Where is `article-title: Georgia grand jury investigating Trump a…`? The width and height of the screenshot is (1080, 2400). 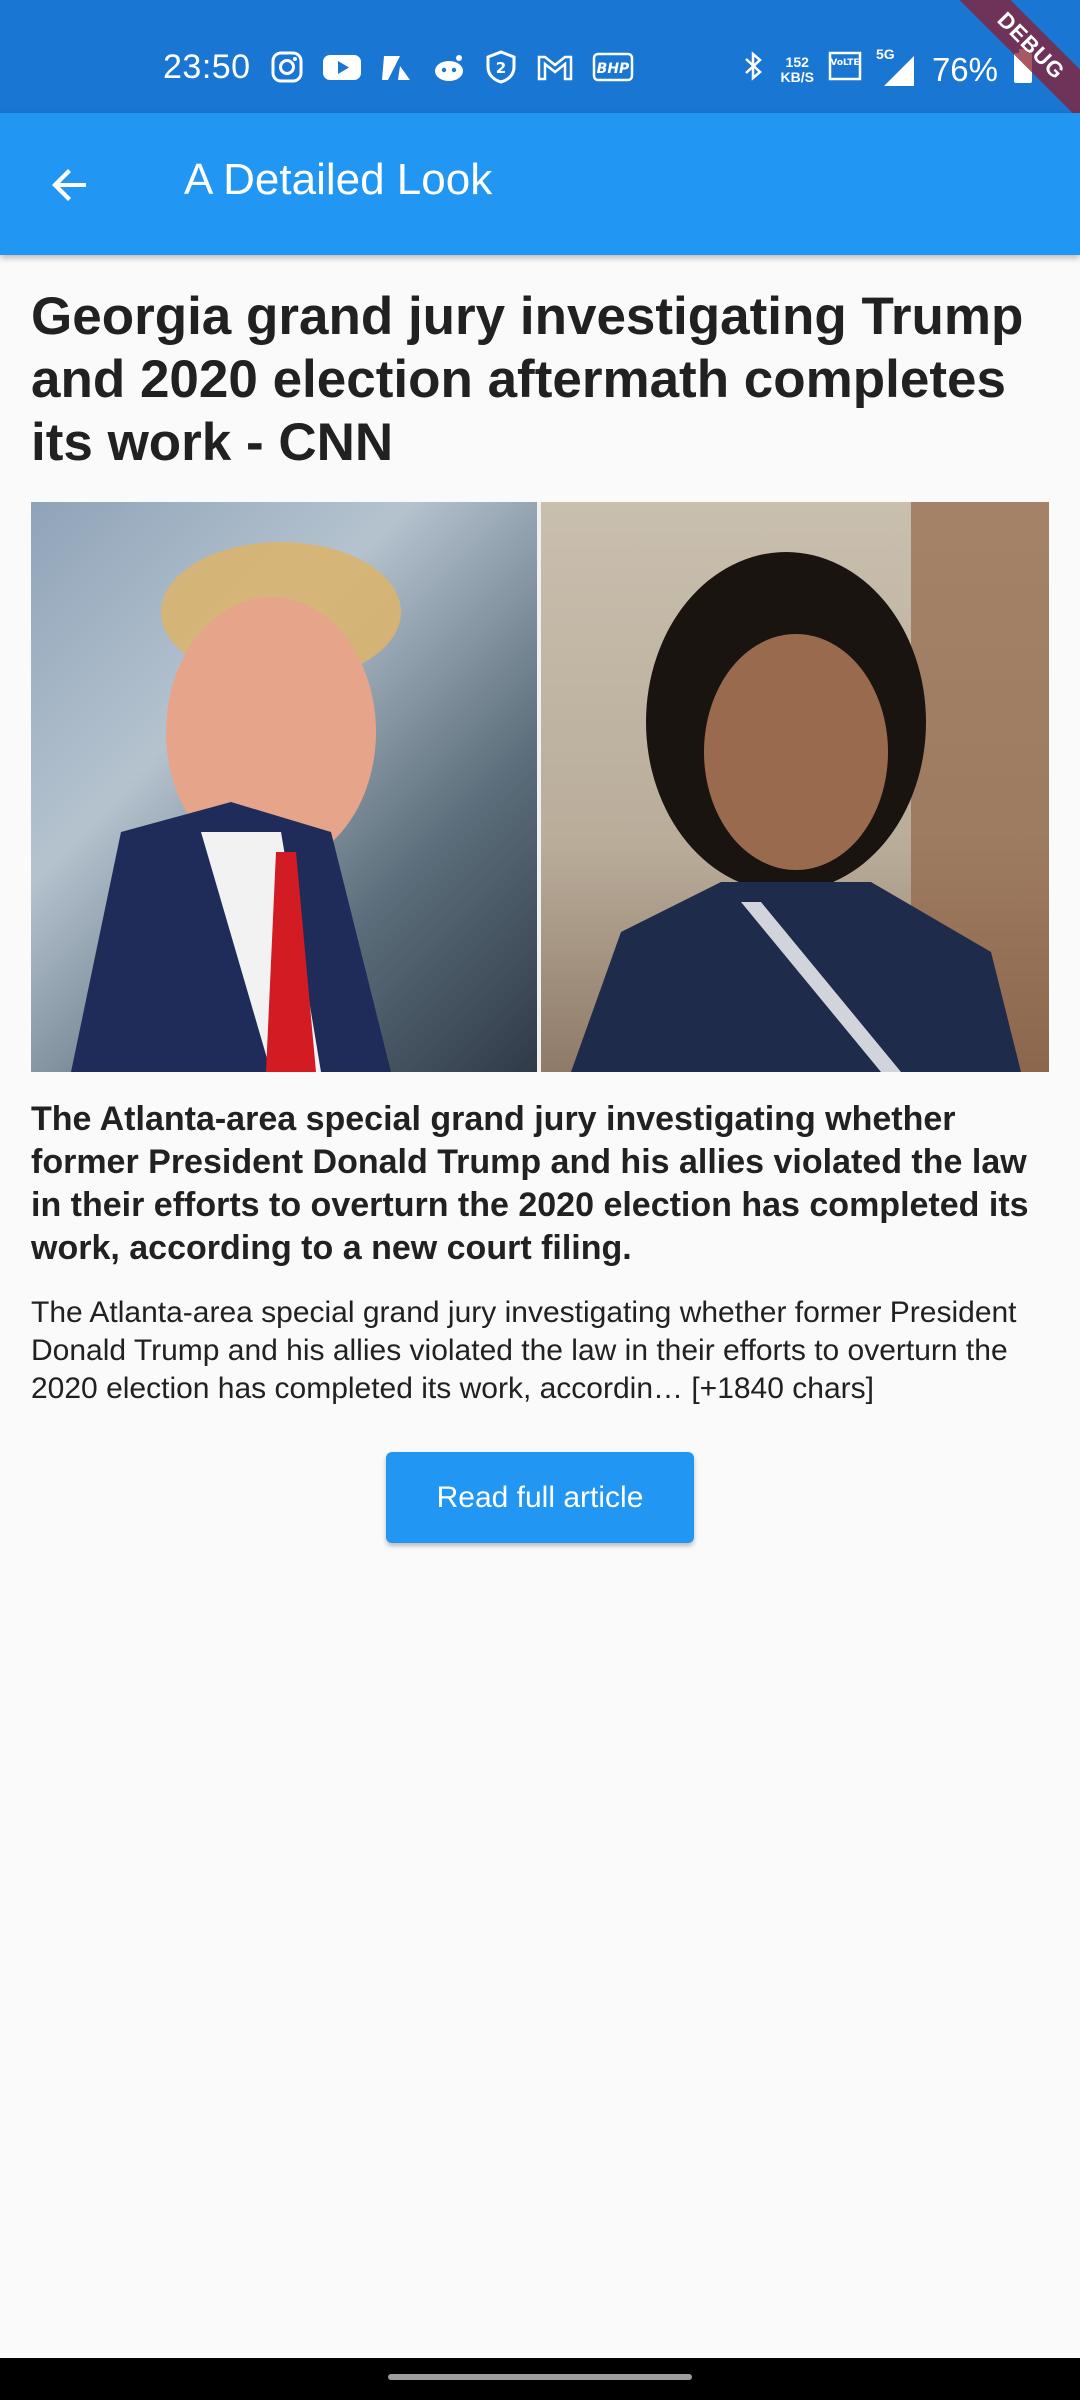
article-title: Georgia grand jury investigating Trump a… is located at coordinates (527, 379).